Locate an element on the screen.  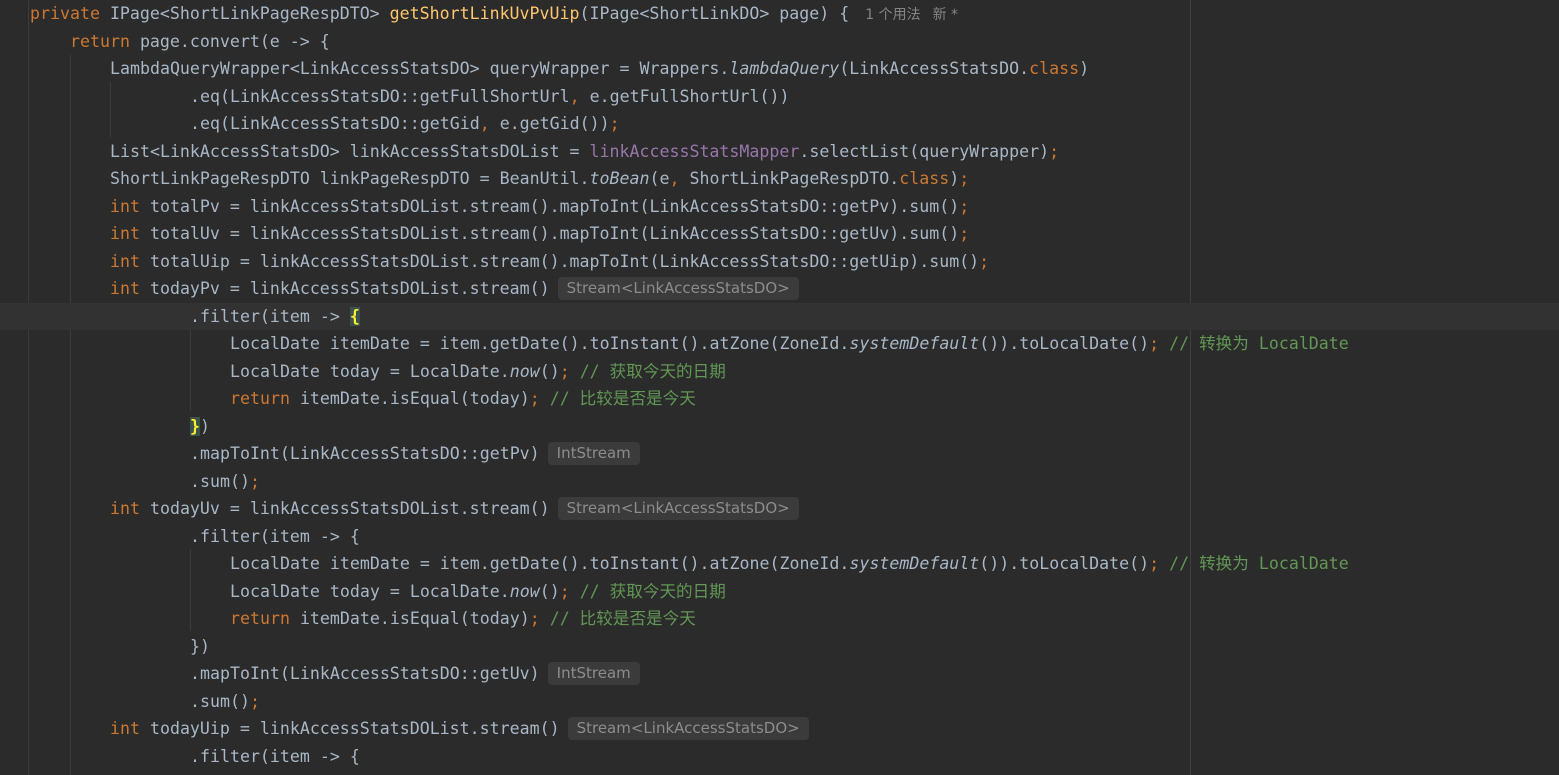
code-token: .filter(item -> { is located at coordinates (275, 536).